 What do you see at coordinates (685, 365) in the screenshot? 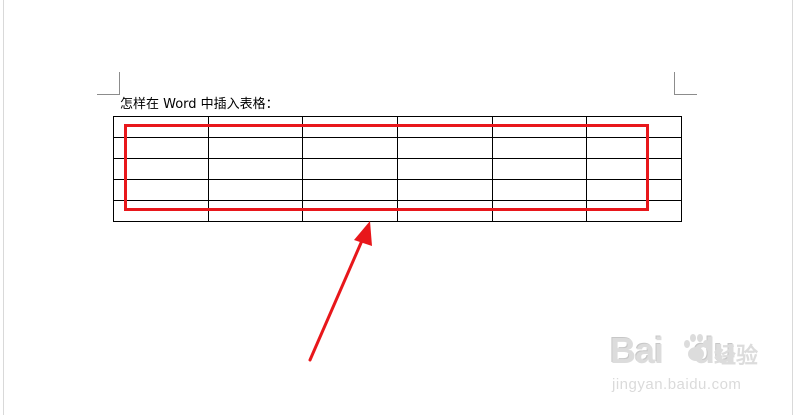
I see `baidu-jingyan-watermark: Bai du 经验 jingyan.baidu.com` at bounding box center [685, 365].